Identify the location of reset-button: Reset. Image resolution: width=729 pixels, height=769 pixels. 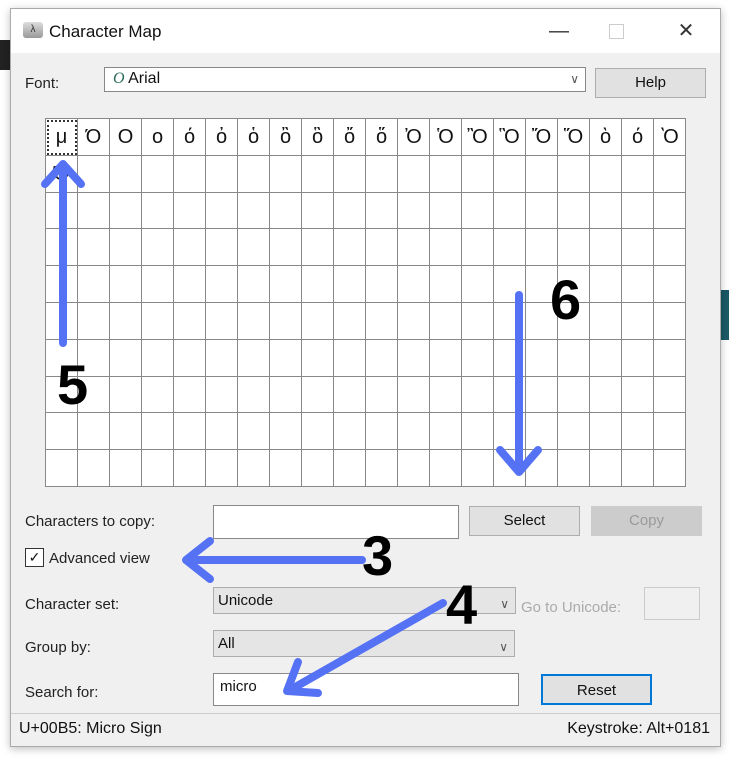
(596, 689).